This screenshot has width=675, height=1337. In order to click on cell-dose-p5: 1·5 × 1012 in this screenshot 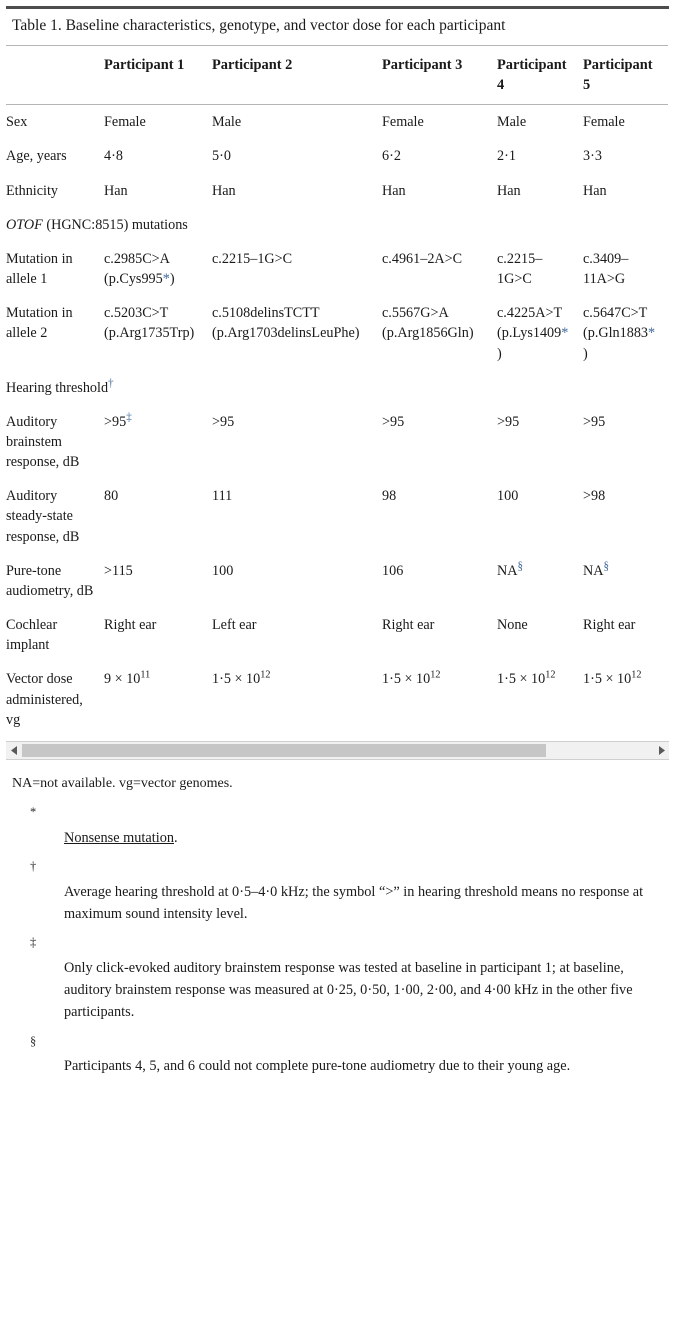, I will do `click(625, 699)`.